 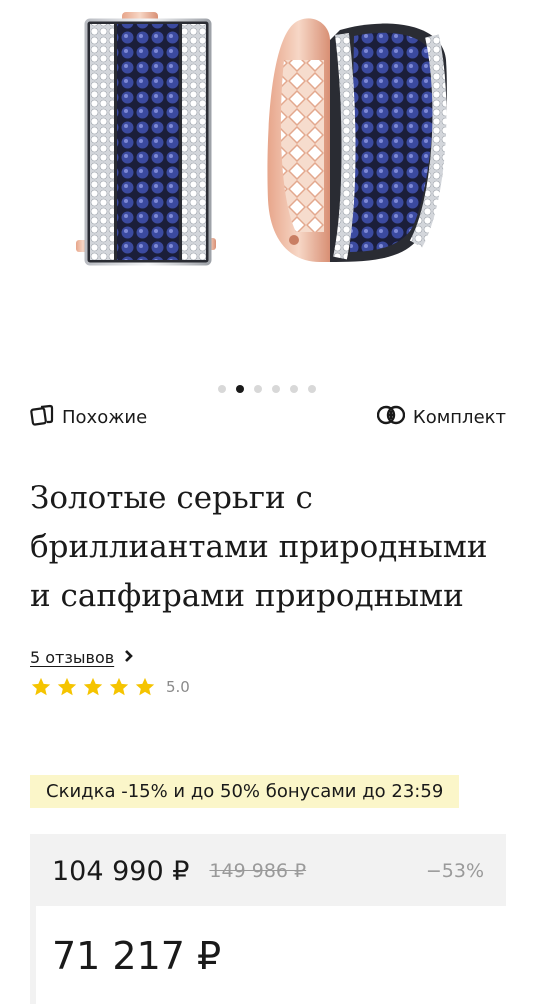 What do you see at coordinates (72, 657) in the screenshot?
I see `reviews-link: 5 отзывов` at bounding box center [72, 657].